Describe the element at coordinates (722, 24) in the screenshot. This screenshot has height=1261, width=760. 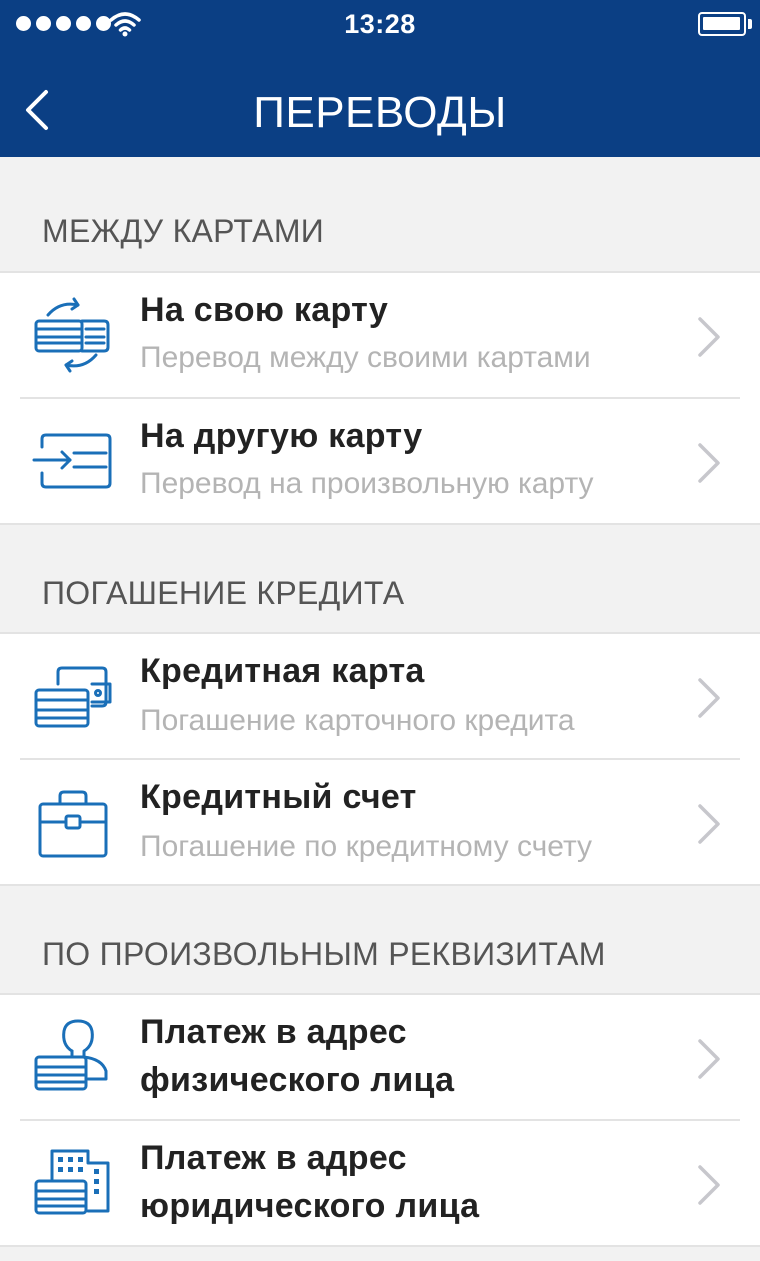
I see `battery-icon` at that location.